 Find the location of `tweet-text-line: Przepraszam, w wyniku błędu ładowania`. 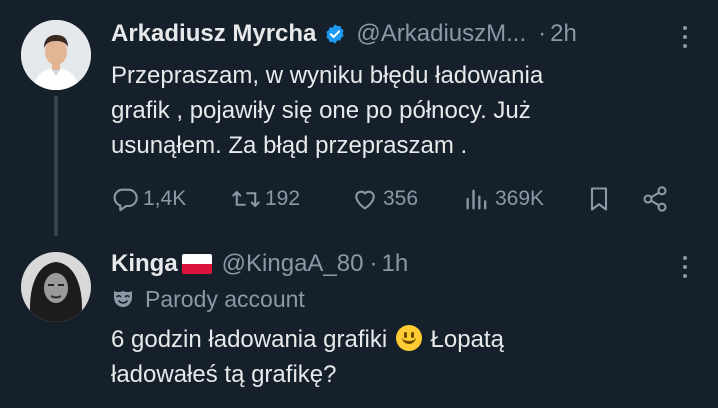

tweet-text-line: Przepraszam, w wyniku błędu ładowania is located at coordinates (327, 75).